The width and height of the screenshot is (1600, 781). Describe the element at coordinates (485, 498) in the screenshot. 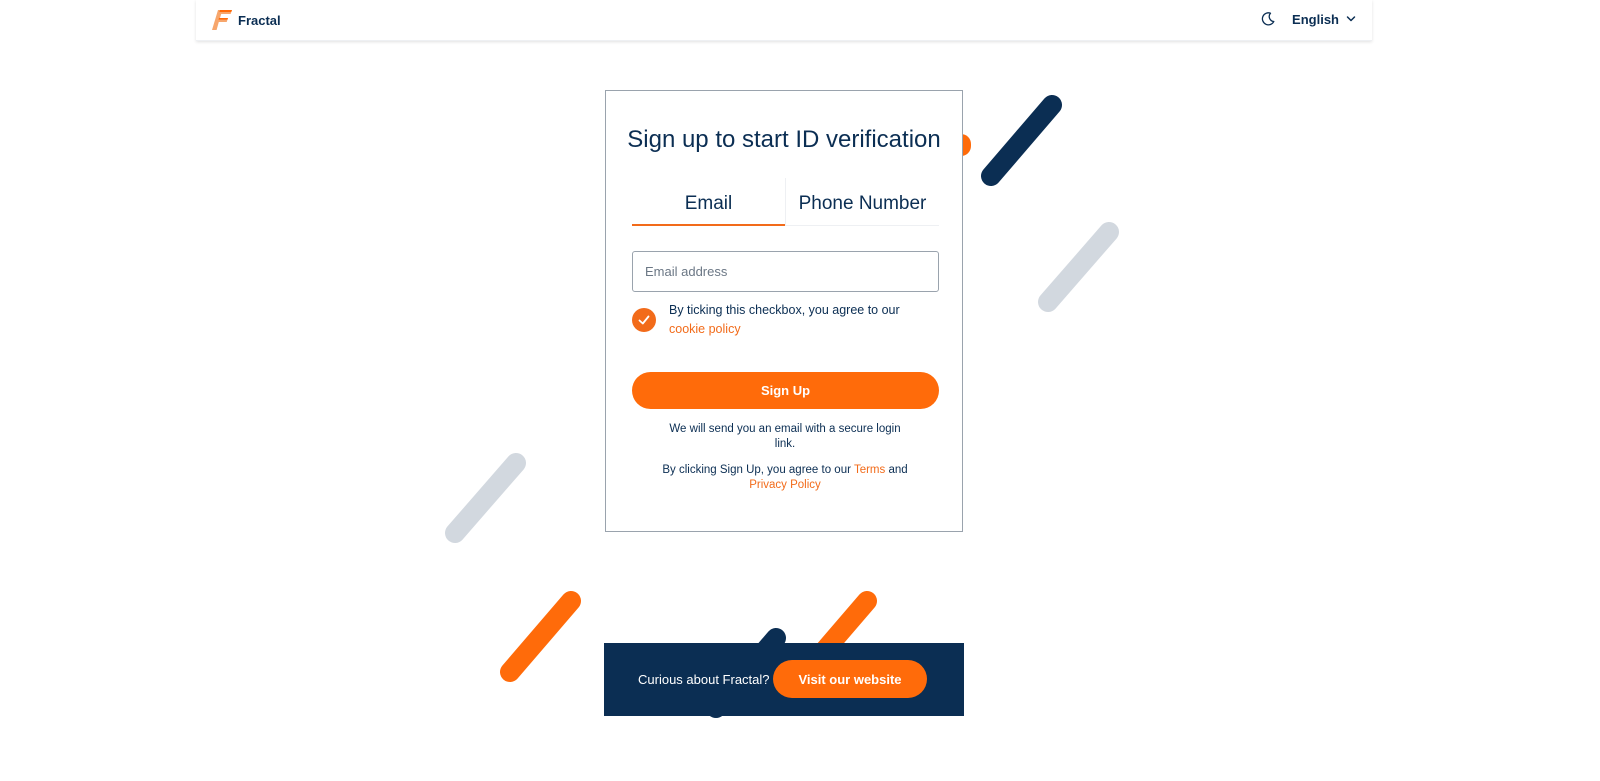

I see `decor-stroke-gray-left` at that location.